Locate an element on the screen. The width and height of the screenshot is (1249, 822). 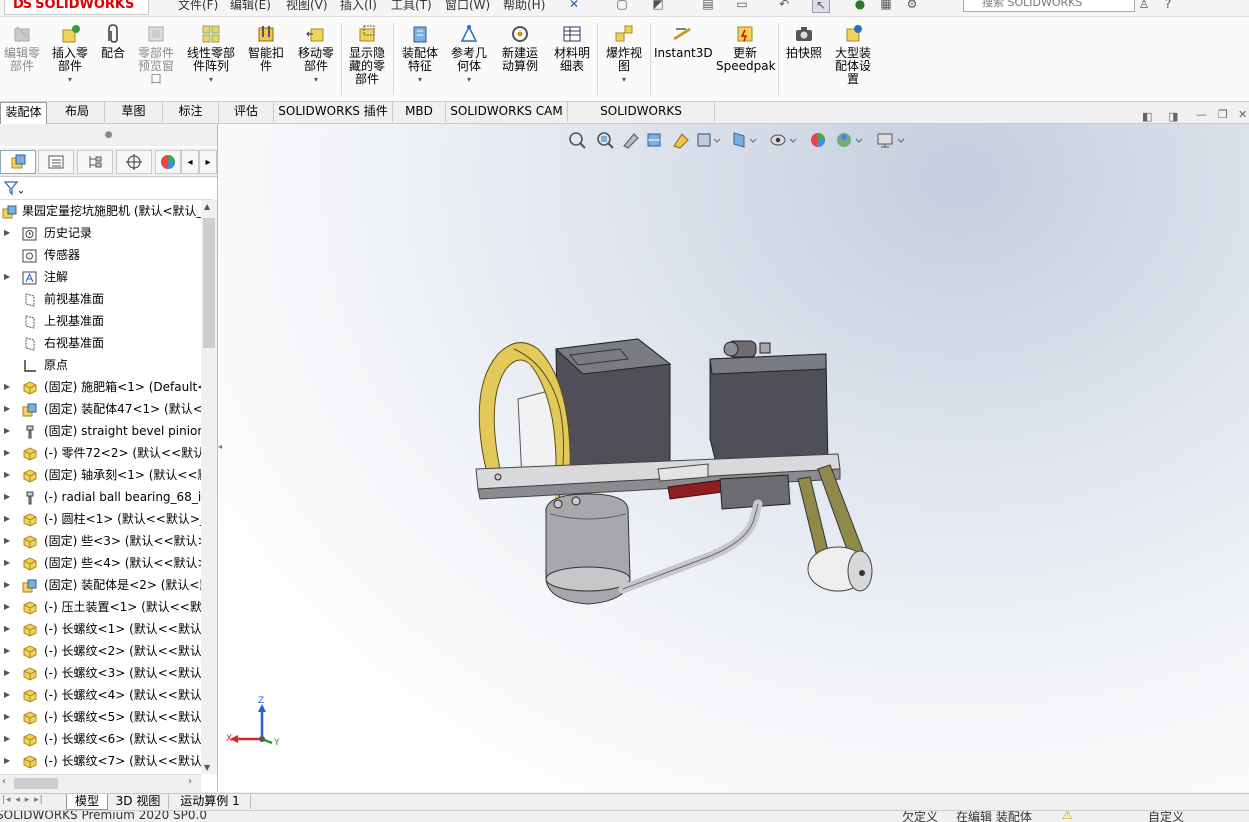
select-cursor-icon: ↖ is located at coordinates (821, 6).